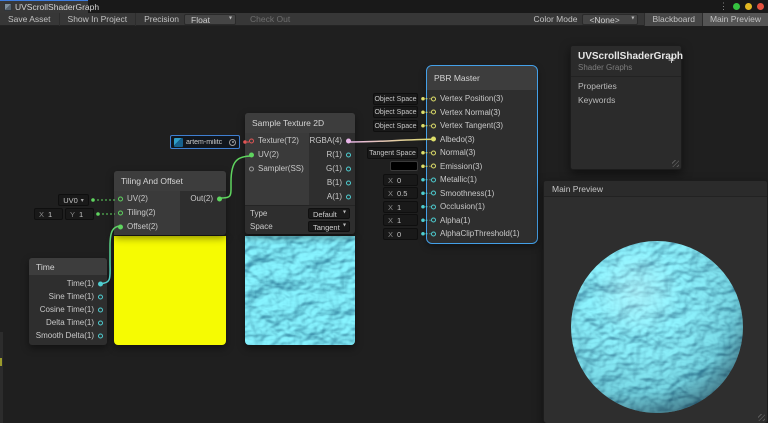 The image size is (768, 423). I want to click on port-smoothness-in, so click(433, 193).